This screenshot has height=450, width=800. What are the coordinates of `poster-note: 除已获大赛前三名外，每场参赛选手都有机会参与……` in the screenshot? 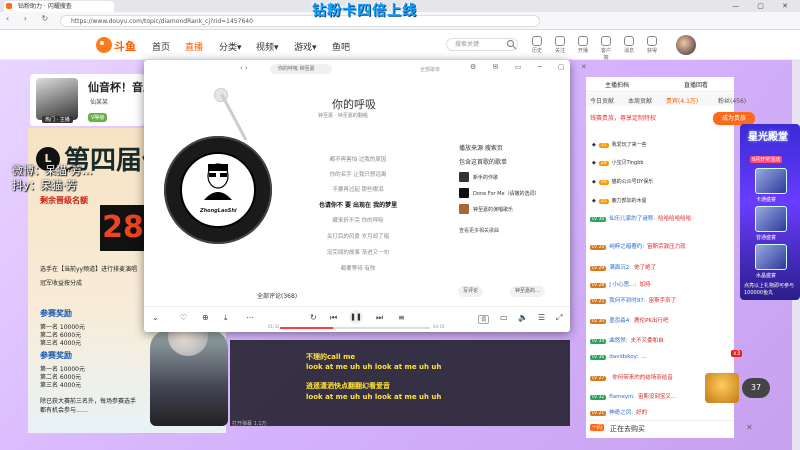 It's located at (88, 406).